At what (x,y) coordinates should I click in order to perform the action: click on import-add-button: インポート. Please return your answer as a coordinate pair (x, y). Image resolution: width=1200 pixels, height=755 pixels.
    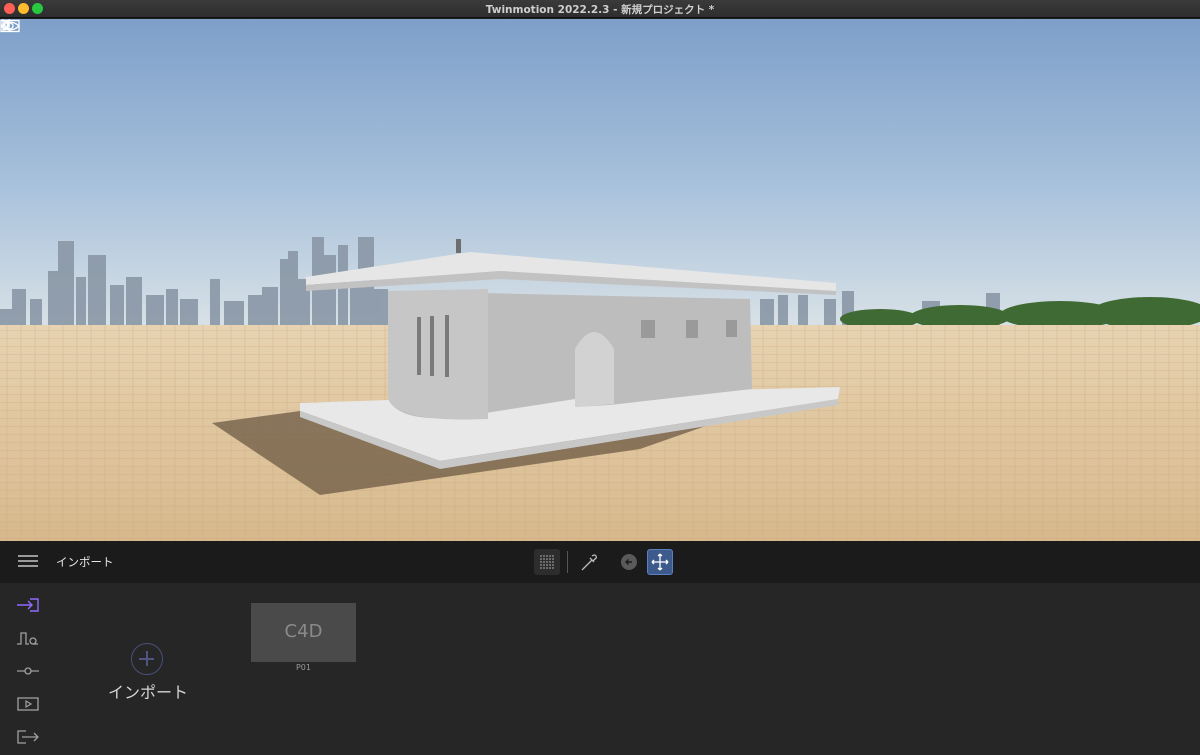
    Looking at the image, I should click on (148, 673).